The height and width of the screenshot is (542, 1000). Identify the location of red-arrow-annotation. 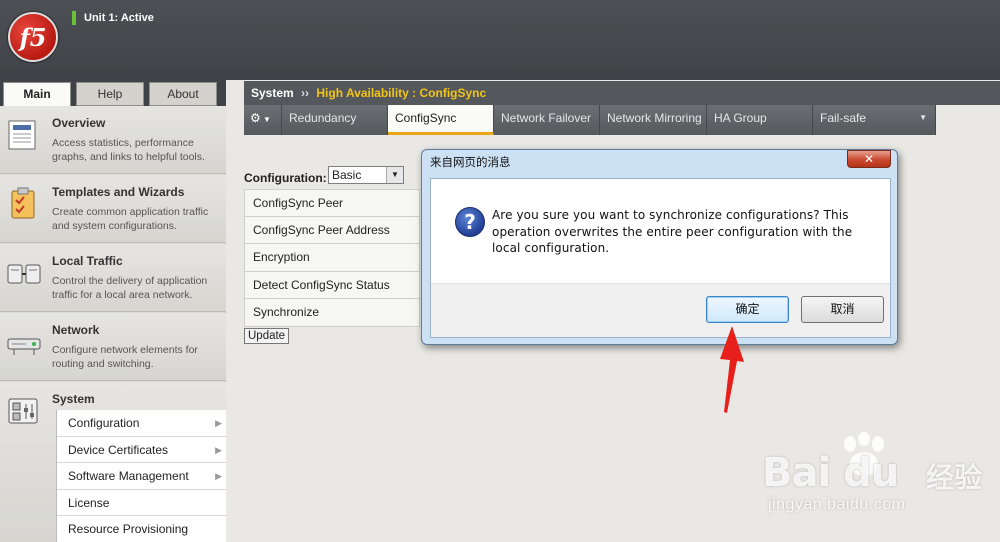
(732, 369).